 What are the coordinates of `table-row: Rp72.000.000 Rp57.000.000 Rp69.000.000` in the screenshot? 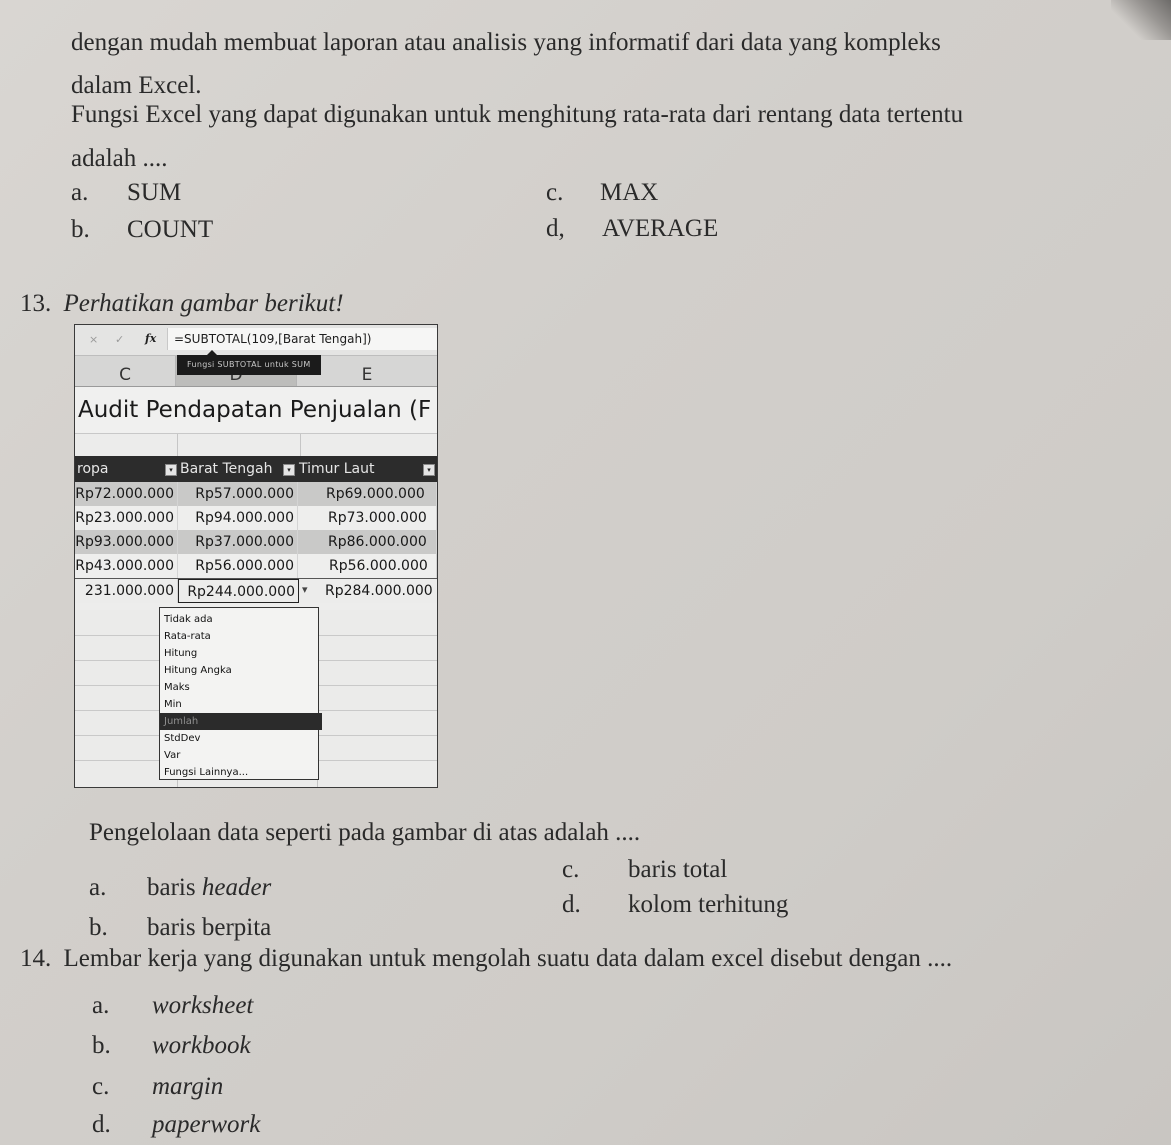 It's located at (256, 494).